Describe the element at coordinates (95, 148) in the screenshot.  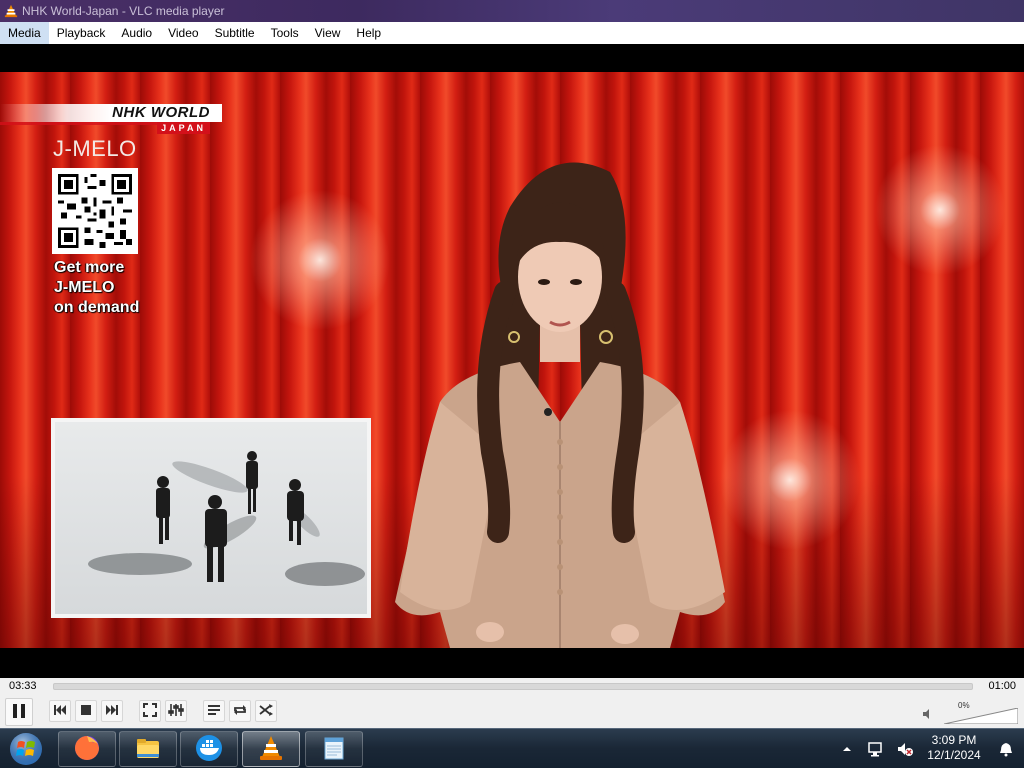
I see `show-title: J-MELO` at that location.